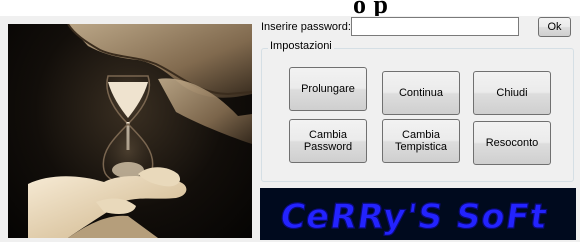 Image resolution: width=580 pixels, height=242 pixels. What do you see at coordinates (290, 8) in the screenshot?
I see `top-bar: o p` at bounding box center [290, 8].